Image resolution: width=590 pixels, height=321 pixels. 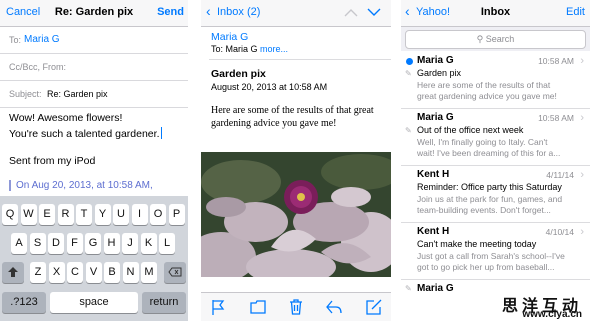 What do you see at coordinates (500, 39) in the screenshot?
I see `search-placeholder: Search` at bounding box center [500, 39].